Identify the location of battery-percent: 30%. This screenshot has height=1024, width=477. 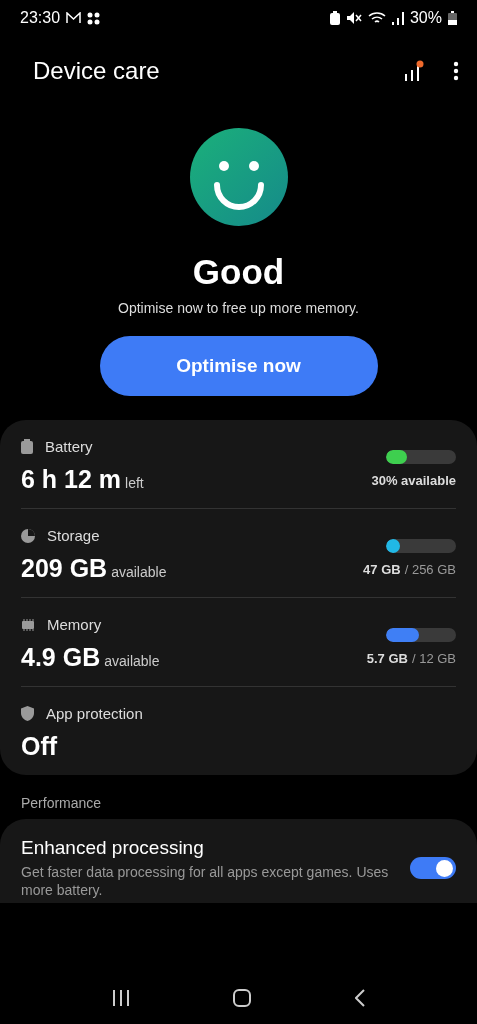
(425, 18).